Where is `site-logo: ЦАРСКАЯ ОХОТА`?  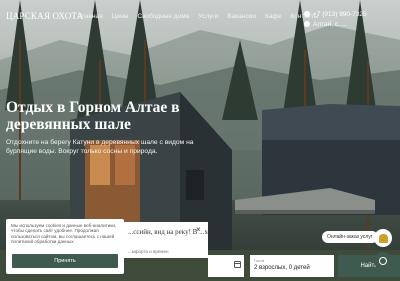
site-logo: ЦАРСКАЯ ОХОТА is located at coordinates (44, 16).